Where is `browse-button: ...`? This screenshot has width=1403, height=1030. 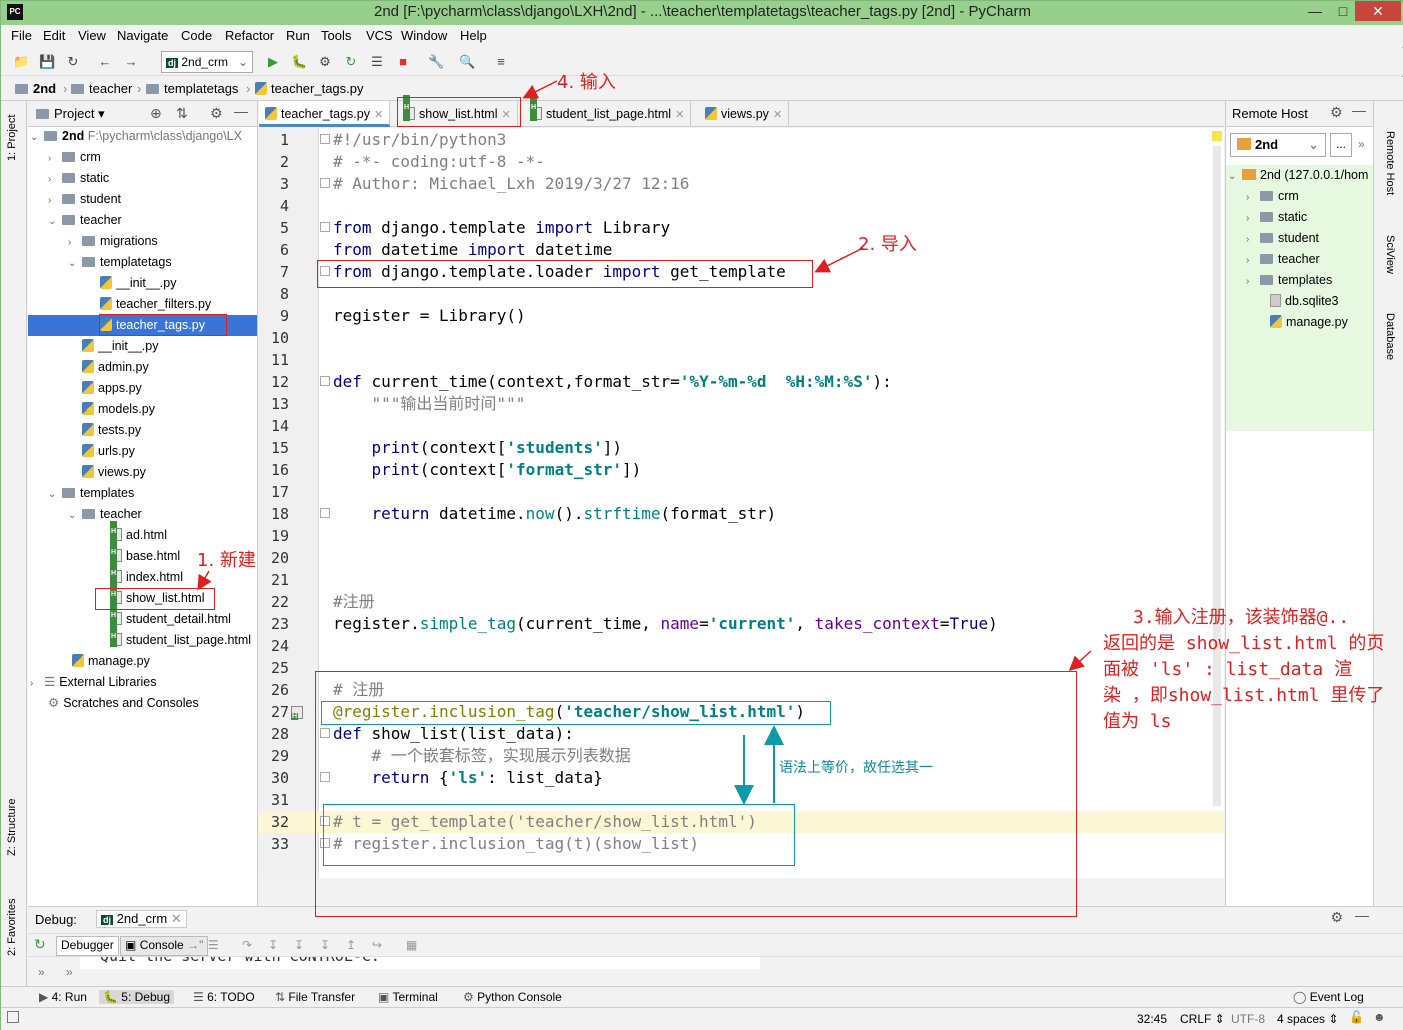
browse-button: ... is located at coordinates (1341, 145).